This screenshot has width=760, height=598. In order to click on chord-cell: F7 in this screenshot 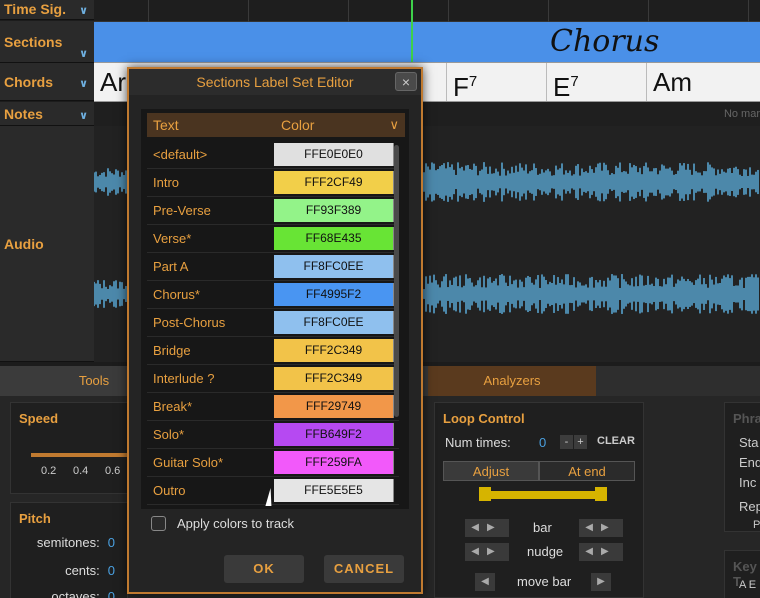, I will do `click(461, 82)`.